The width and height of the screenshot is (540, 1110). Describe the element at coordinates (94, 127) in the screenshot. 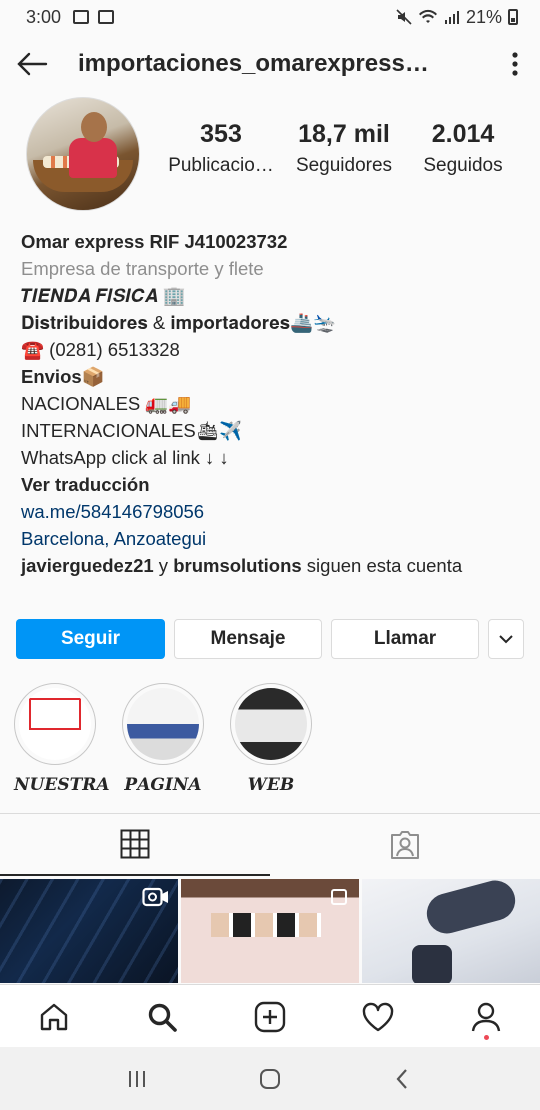

I see `avatar-face` at that location.